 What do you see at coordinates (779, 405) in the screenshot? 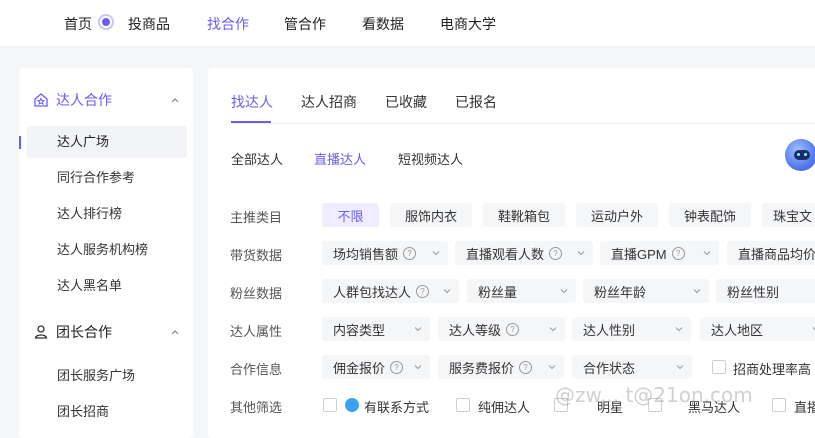
I see `checkbox-live` at bounding box center [779, 405].